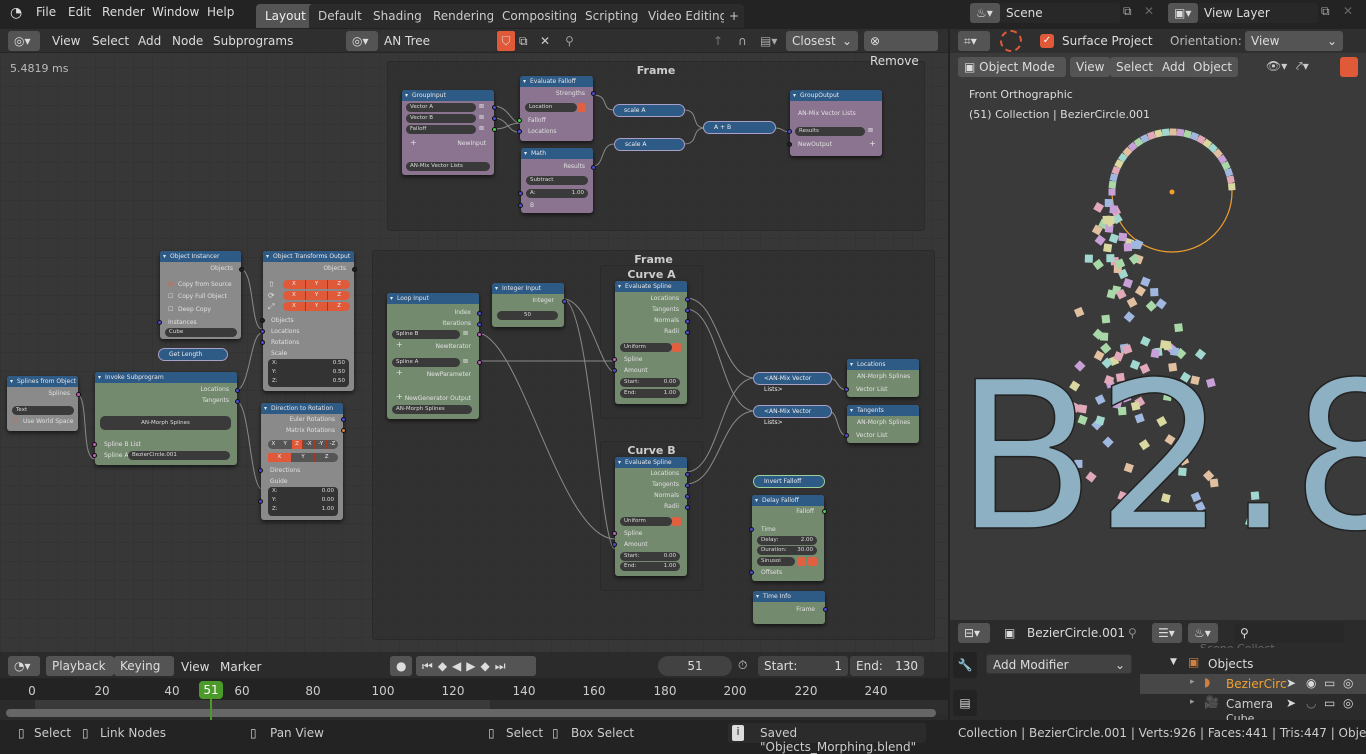 The width and height of the screenshot is (1366, 754). I want to click on node-a-plus-b: A + B, so click(739, 127).